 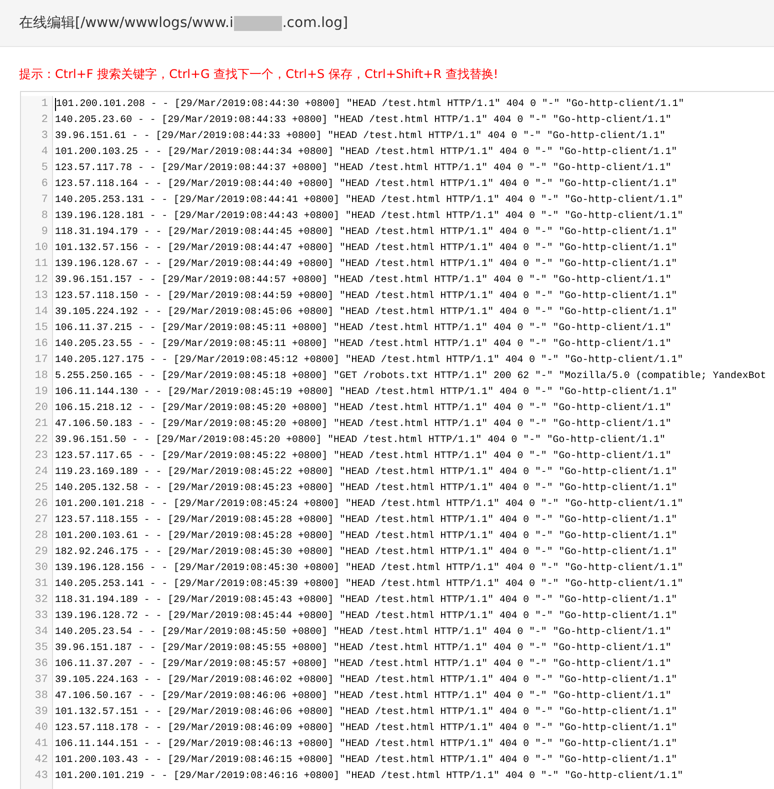 What do you see at coordinates (366, 312) in the screenshot?
I see `code-line: 39.105.224.192 - - [29/Mar/2019:08:45:06 +0800] "HEAD /test.html HTTP/1.1" 404 0 "-" "Go-http-client/1.1"` at bounding box center [366, 312].